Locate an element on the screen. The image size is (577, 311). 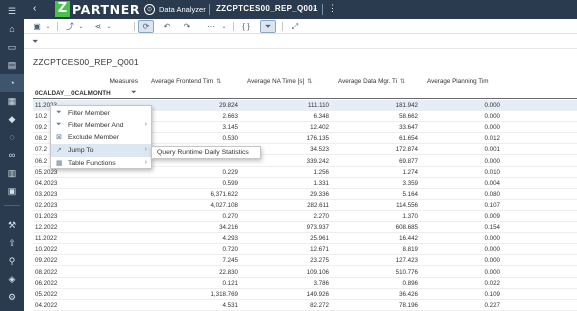
table-cell: 2.663 is located at coordinates (203, 116).